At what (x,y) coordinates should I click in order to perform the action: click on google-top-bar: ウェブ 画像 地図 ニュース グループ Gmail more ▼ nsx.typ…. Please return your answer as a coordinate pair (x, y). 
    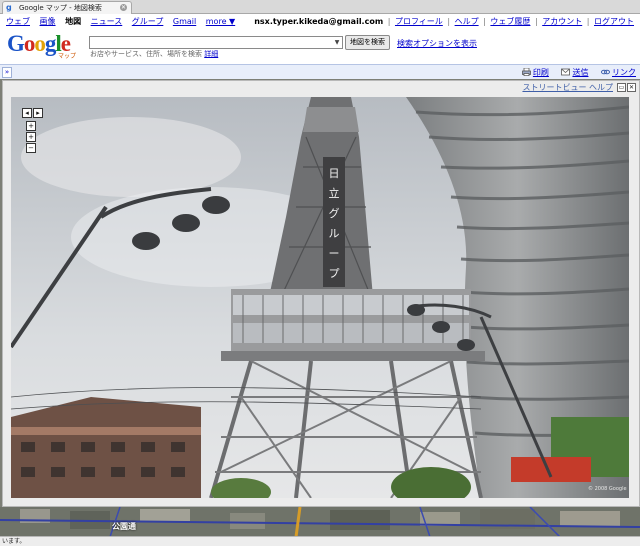
    Looking at the image, I should click on (320, 21).